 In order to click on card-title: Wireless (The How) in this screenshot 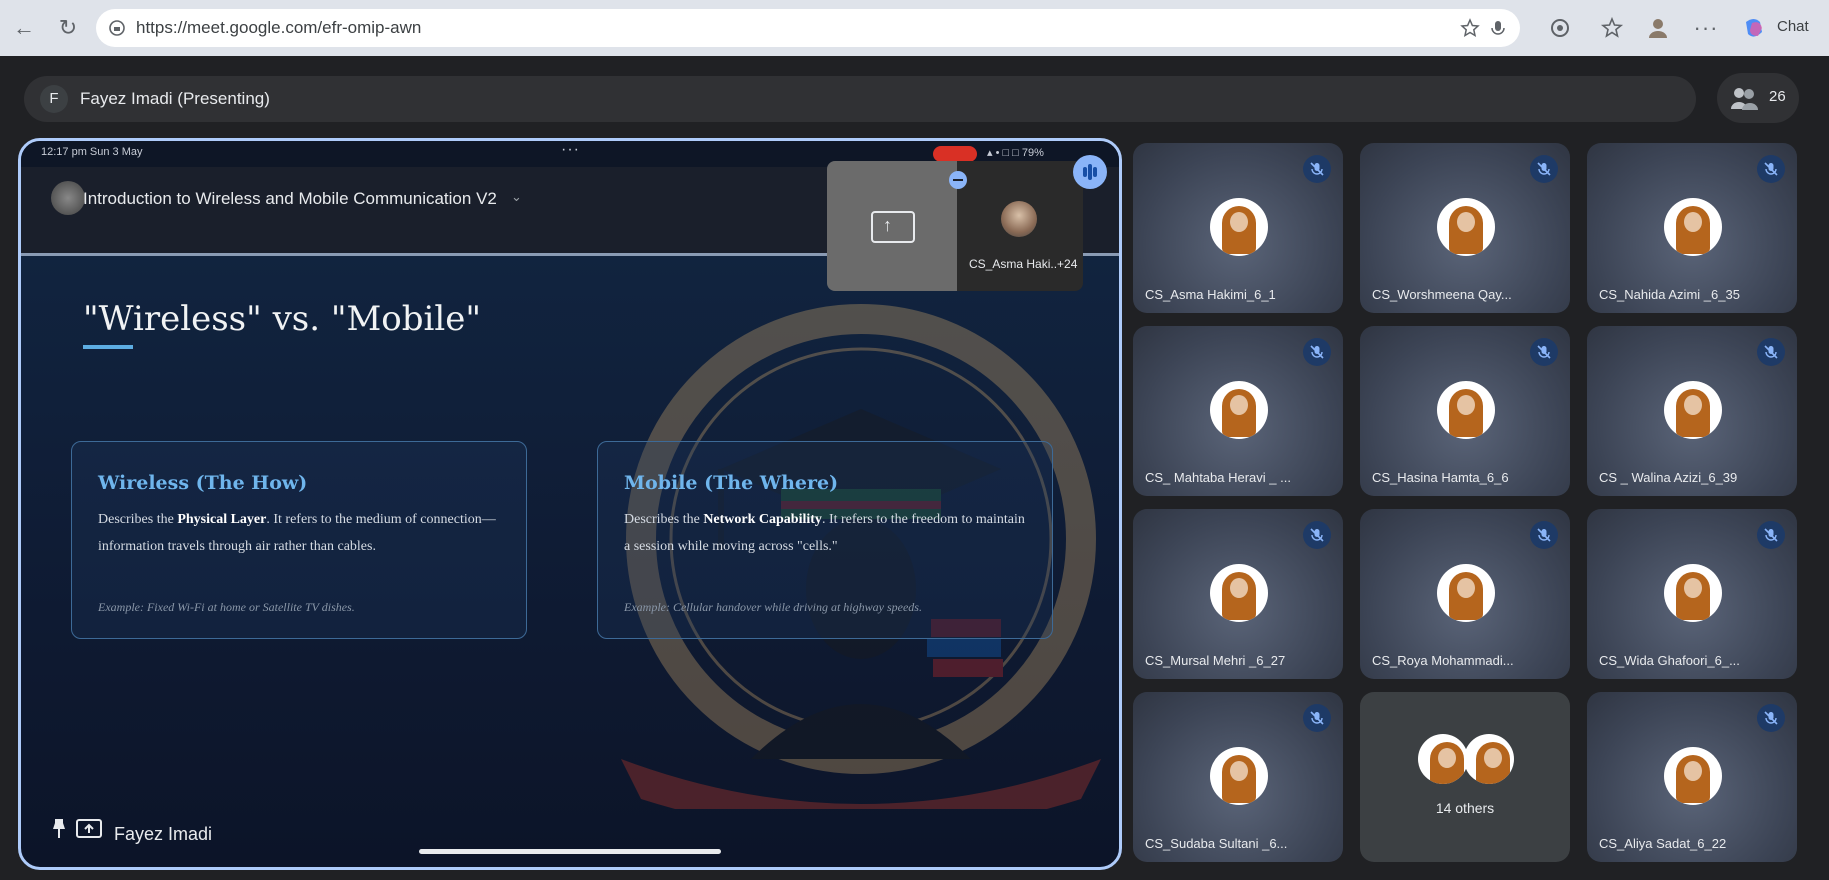, I will do `click(203, 483)`.